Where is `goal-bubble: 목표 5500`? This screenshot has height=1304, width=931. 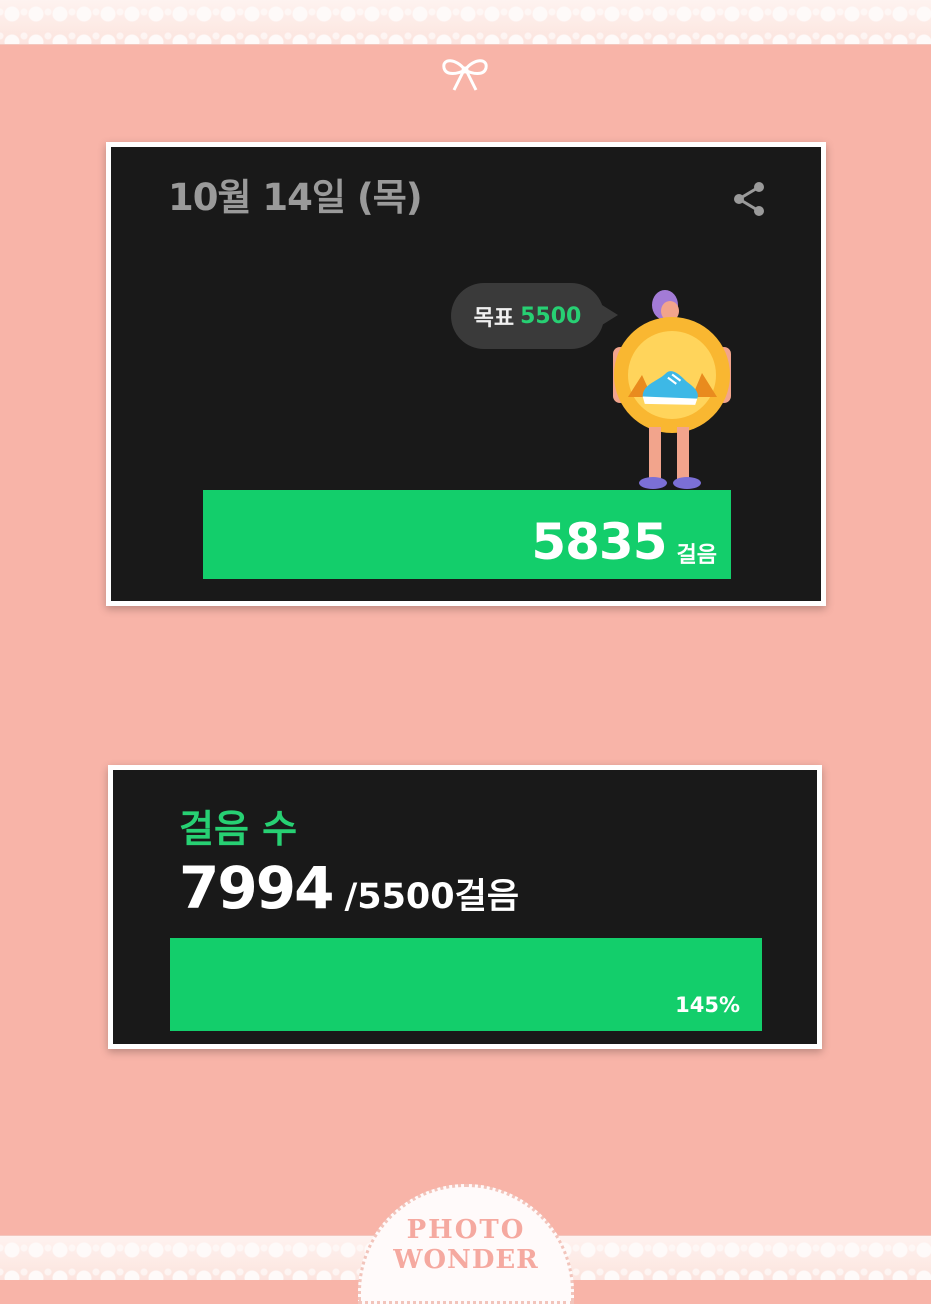
goal-bubble: 목표 5500 is located at coordinates (534, 316).